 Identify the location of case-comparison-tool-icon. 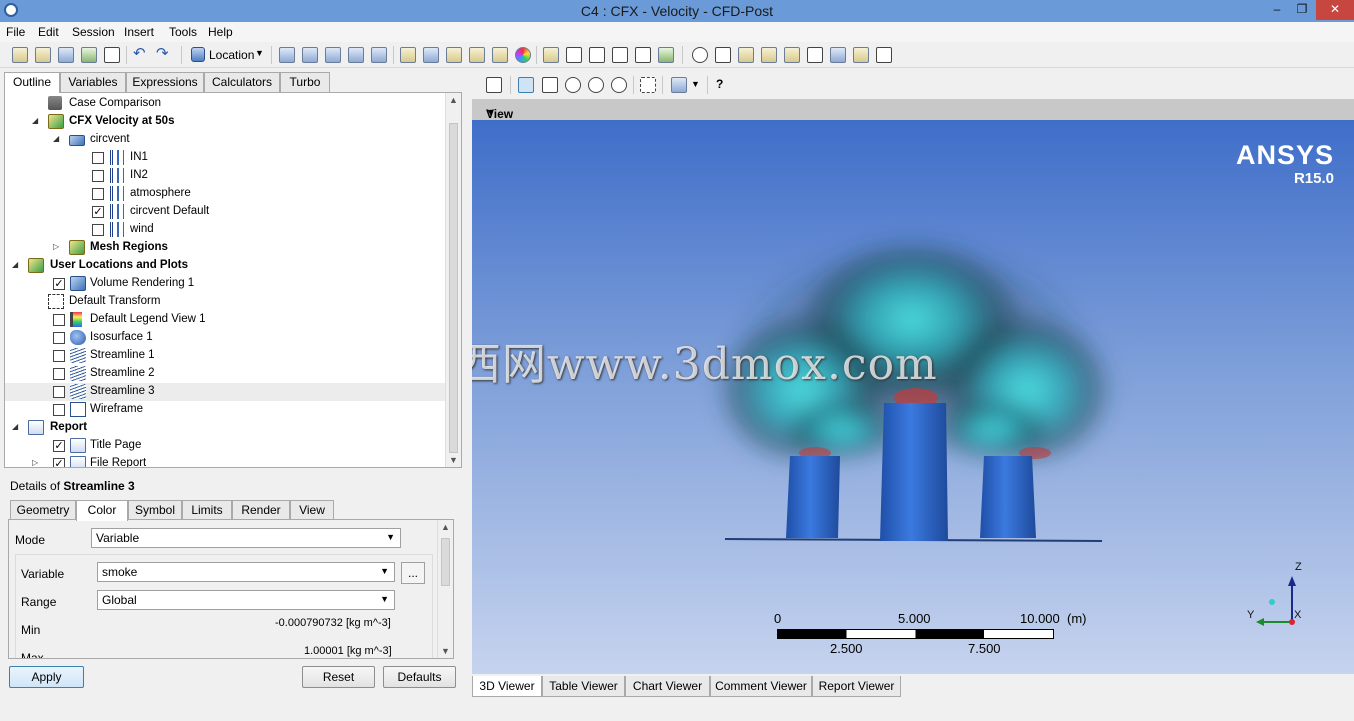
(861, 55).